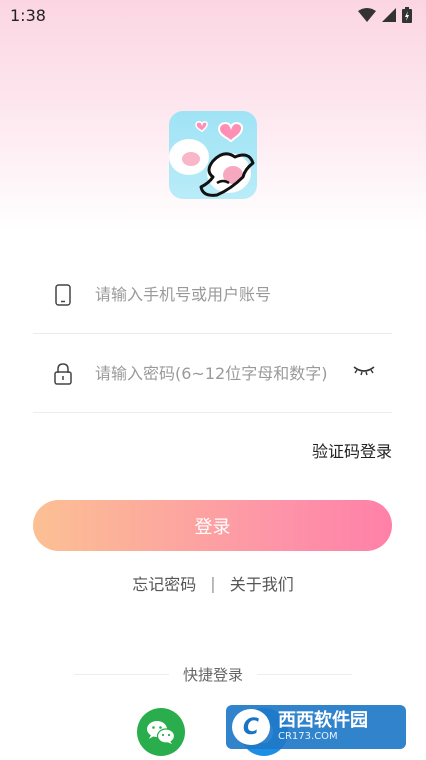  Describe the element at coordinates (352, 450) in the screenshot. I see `sms-login-link: 验证码登录` at that location.